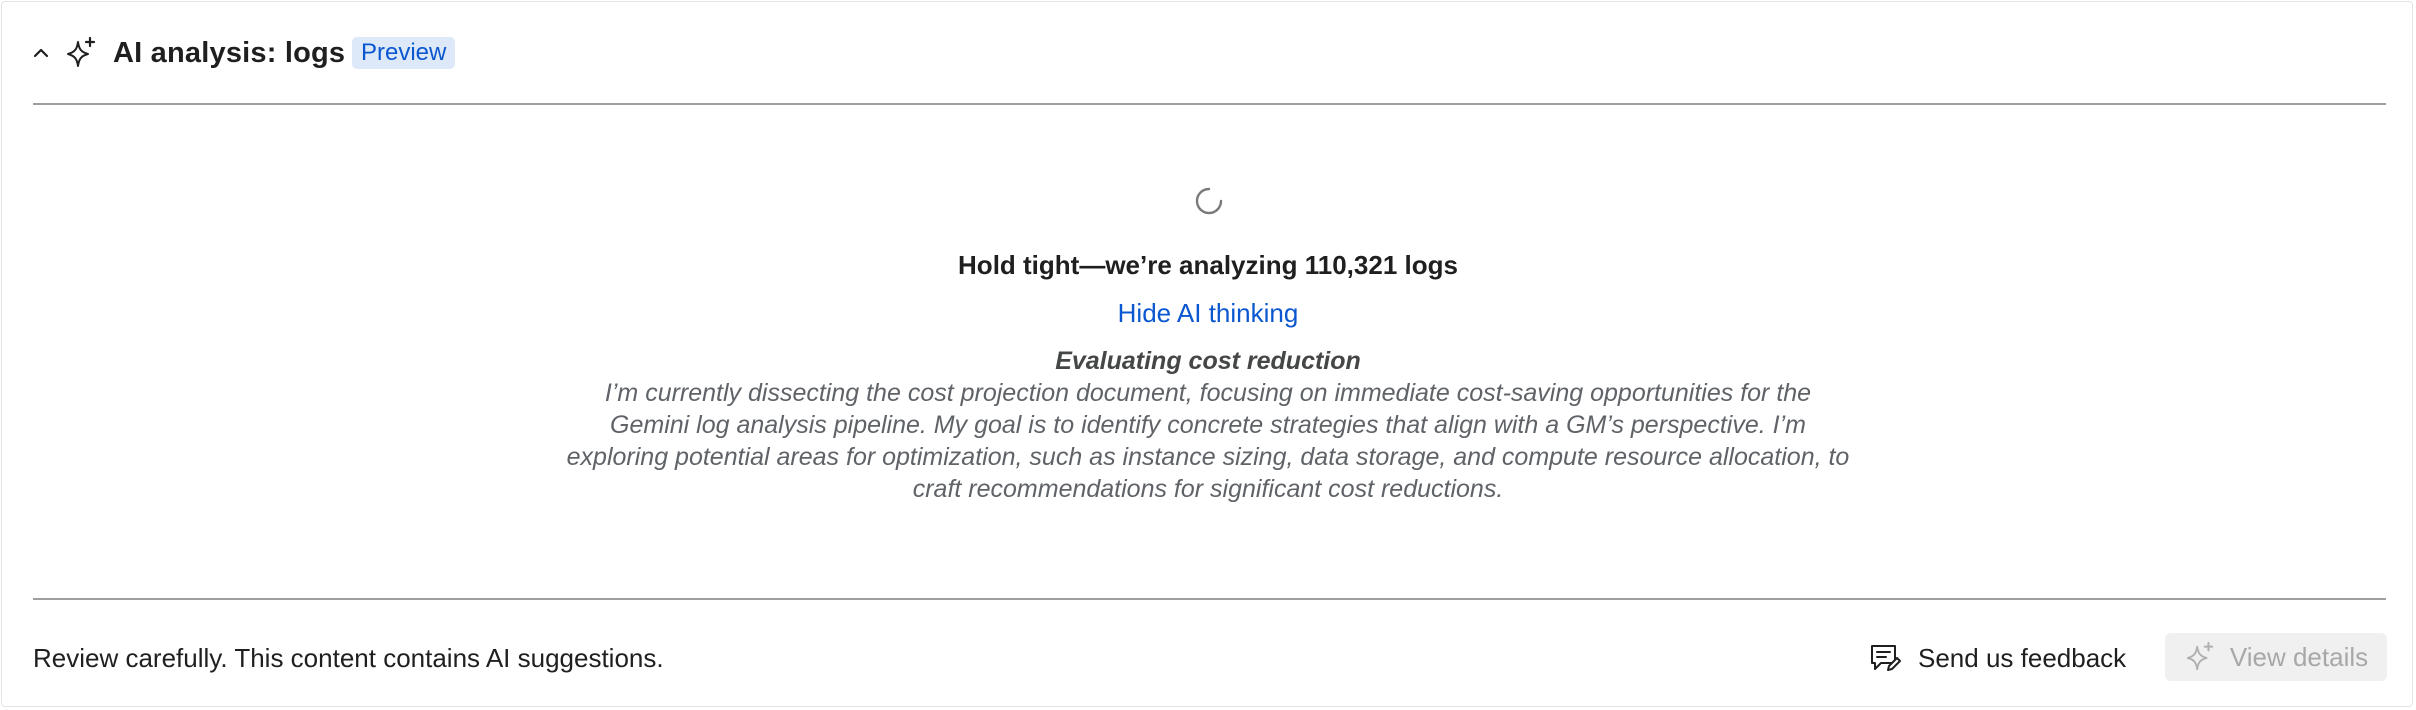 This screenshot has width=2416, height=710. What do you see at coordinates (1209, 104) in the screenshot?
I see `header-divider` at bounding box center [1209, 104].